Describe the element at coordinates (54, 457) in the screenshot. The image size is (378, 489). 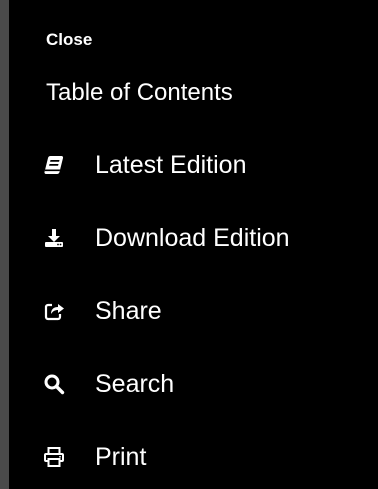
I see `print-icon` at that location.